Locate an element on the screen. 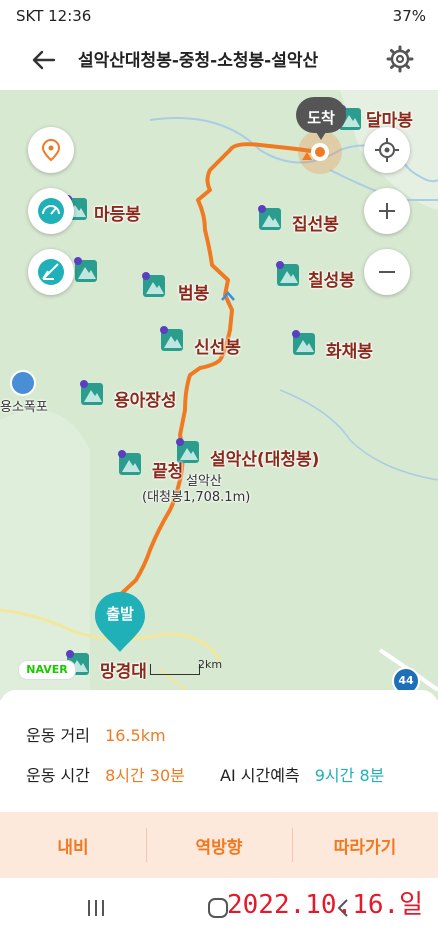 The image size is (438, 940). elevation-icon is located at coordinates (51, 272).